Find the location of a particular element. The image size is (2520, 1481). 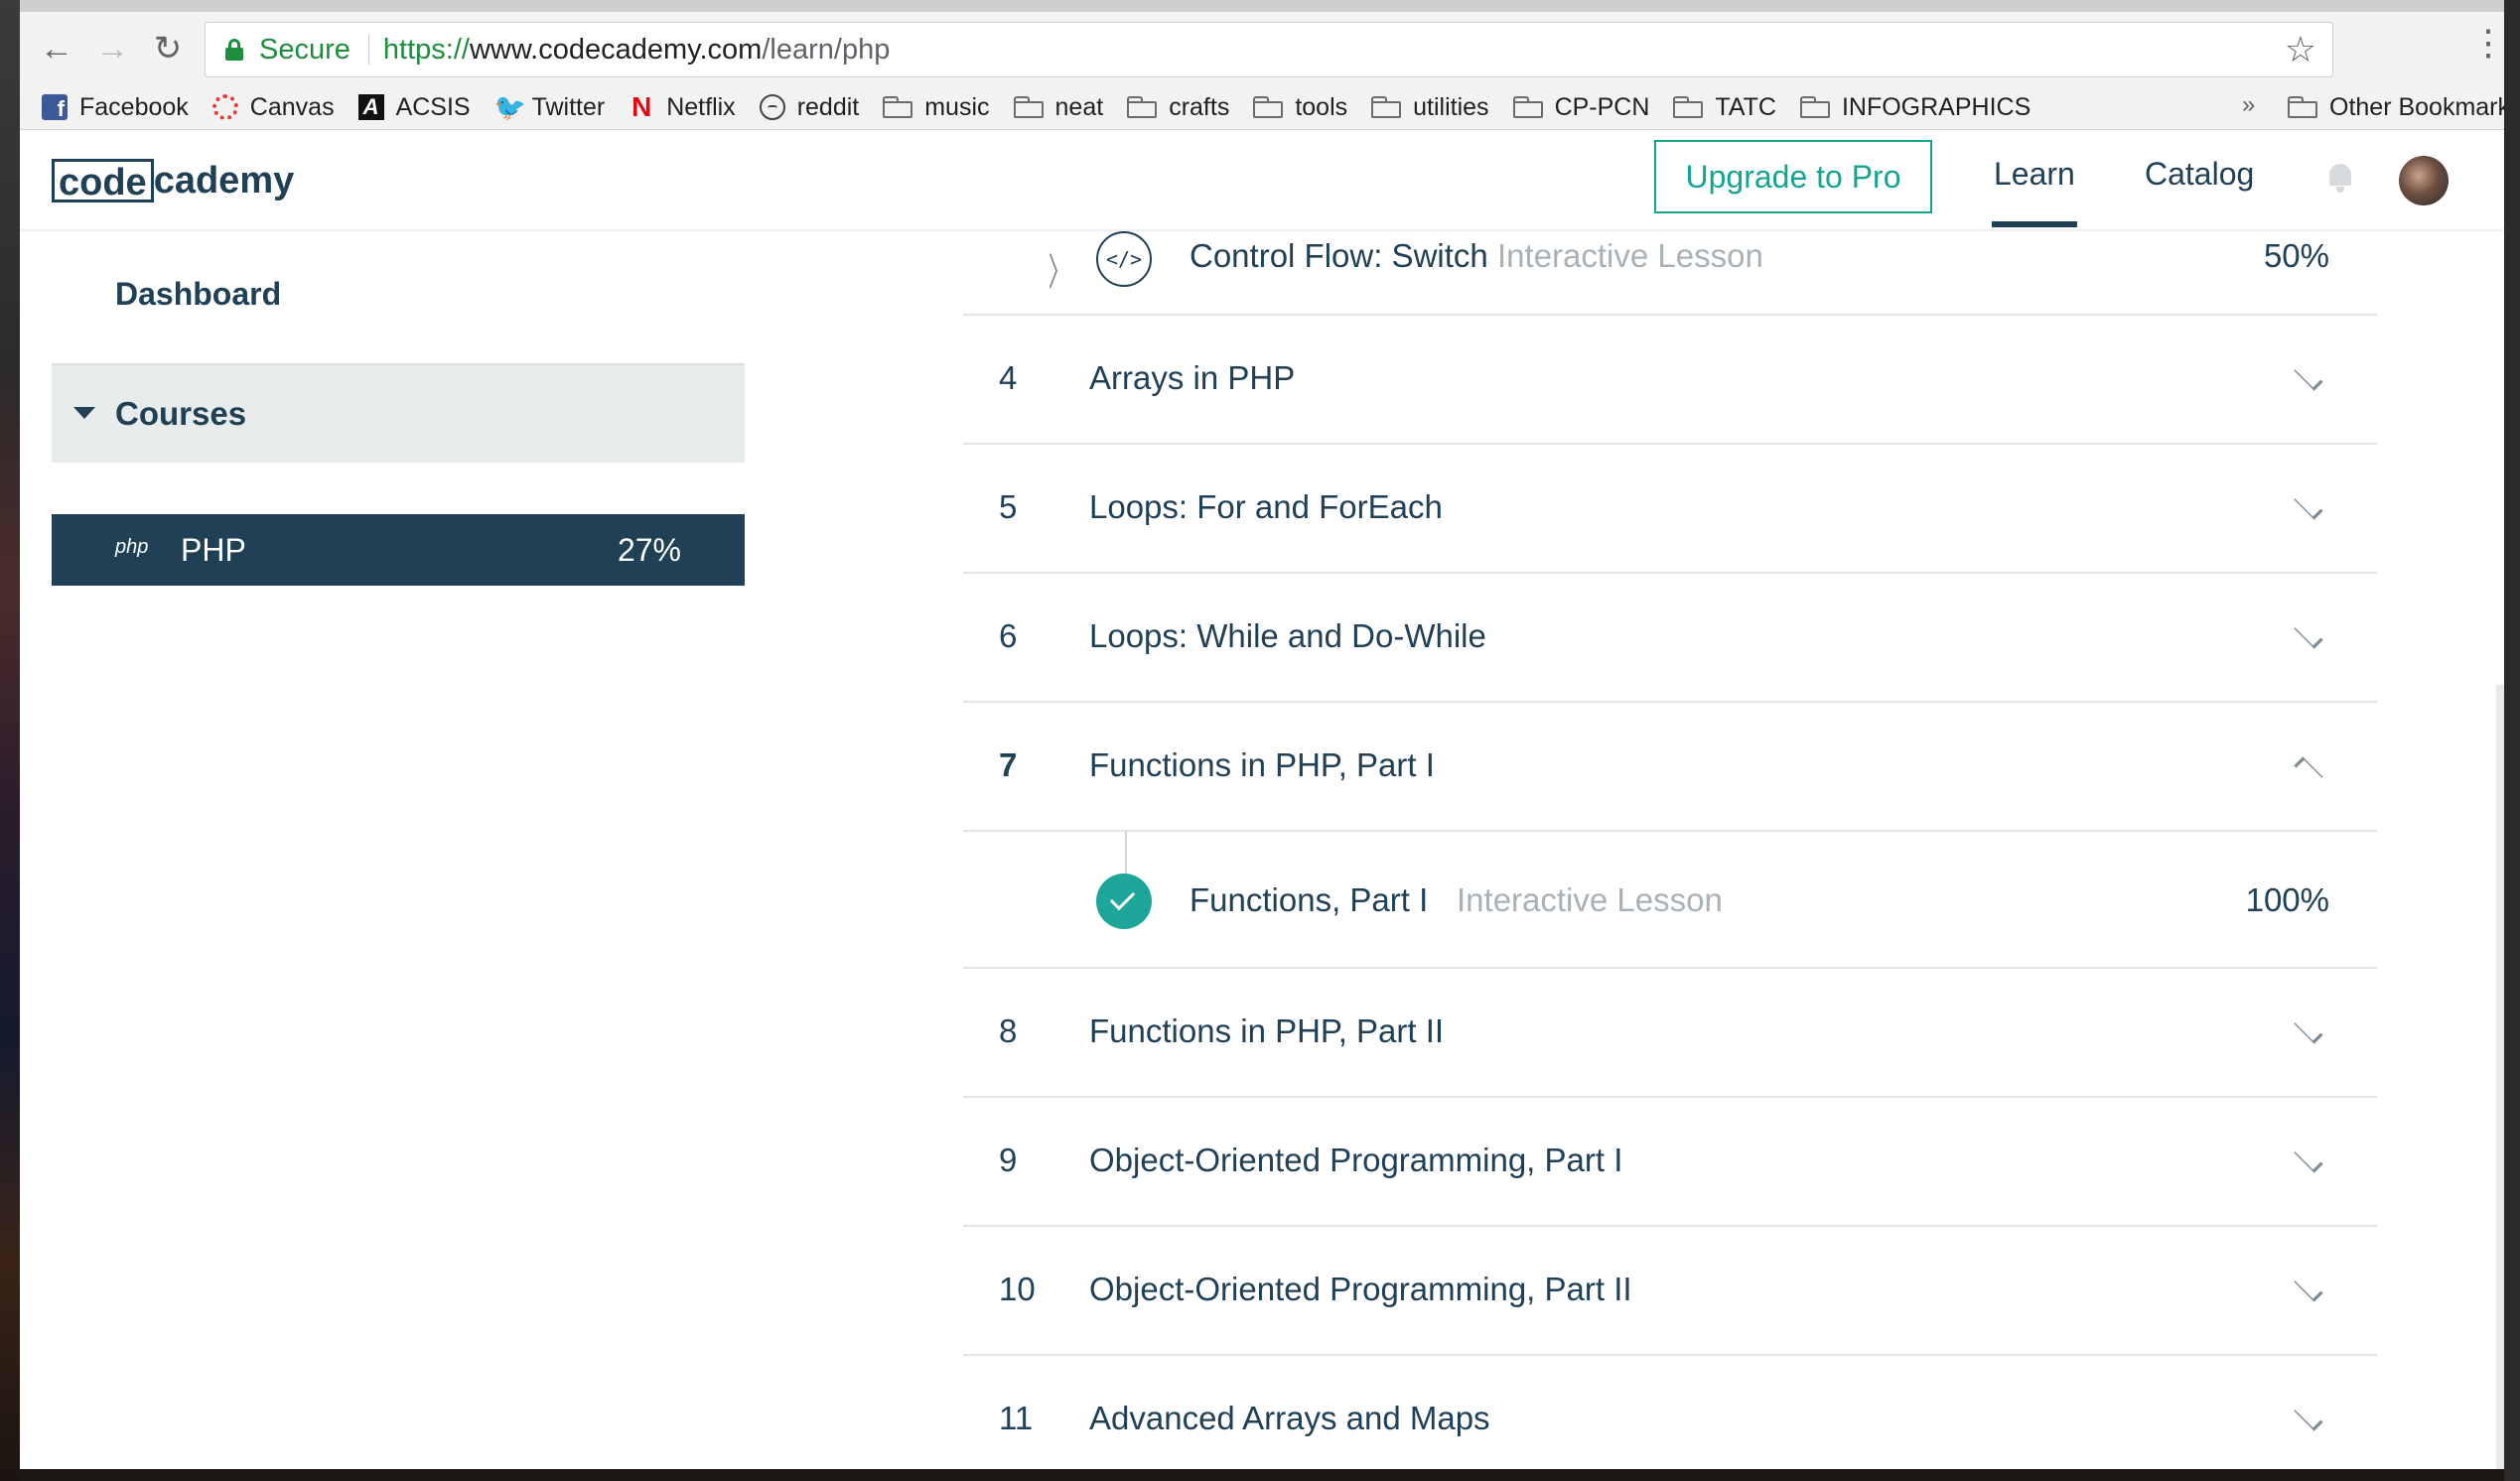

unit-row-5: 5 Loops: For and ForEach is located at coordinates (1670, 510).